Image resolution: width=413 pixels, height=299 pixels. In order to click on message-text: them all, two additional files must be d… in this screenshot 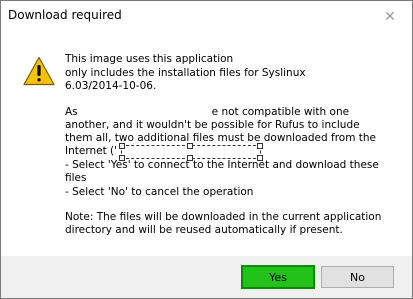, I will do `click(221, 138)`.